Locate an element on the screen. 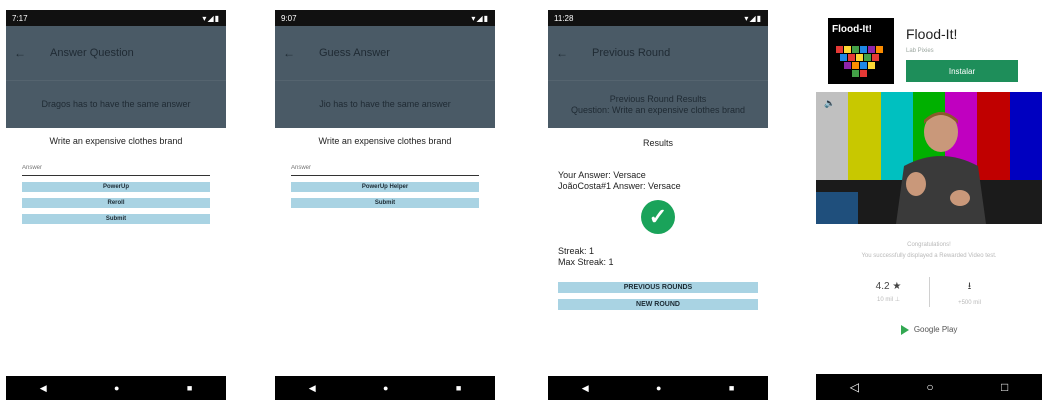  banner-text: Jio has to have the same answer is located at coordinates (385, 104).